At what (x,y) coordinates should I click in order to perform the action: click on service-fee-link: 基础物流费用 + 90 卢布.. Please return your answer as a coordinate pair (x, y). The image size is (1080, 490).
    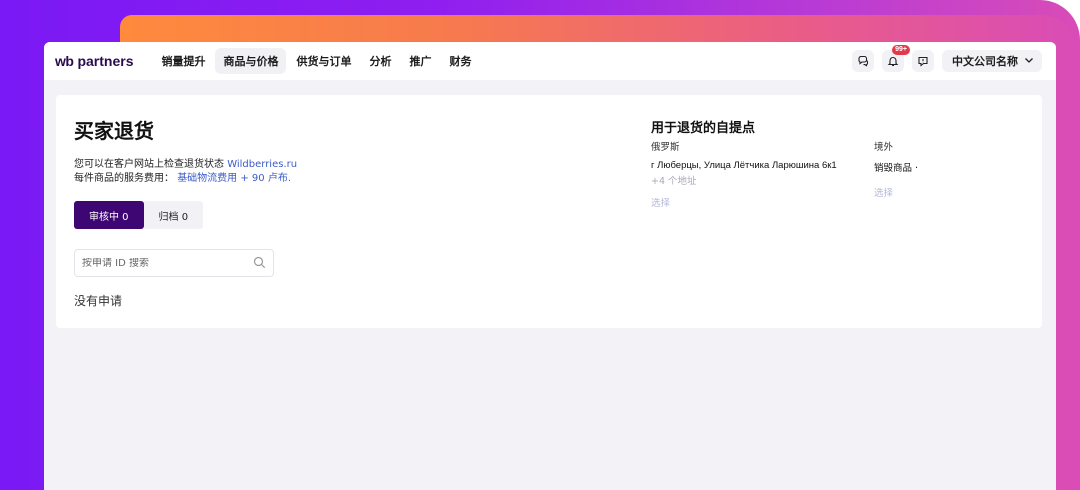
    Looking at the image, I should click on (234, 178).